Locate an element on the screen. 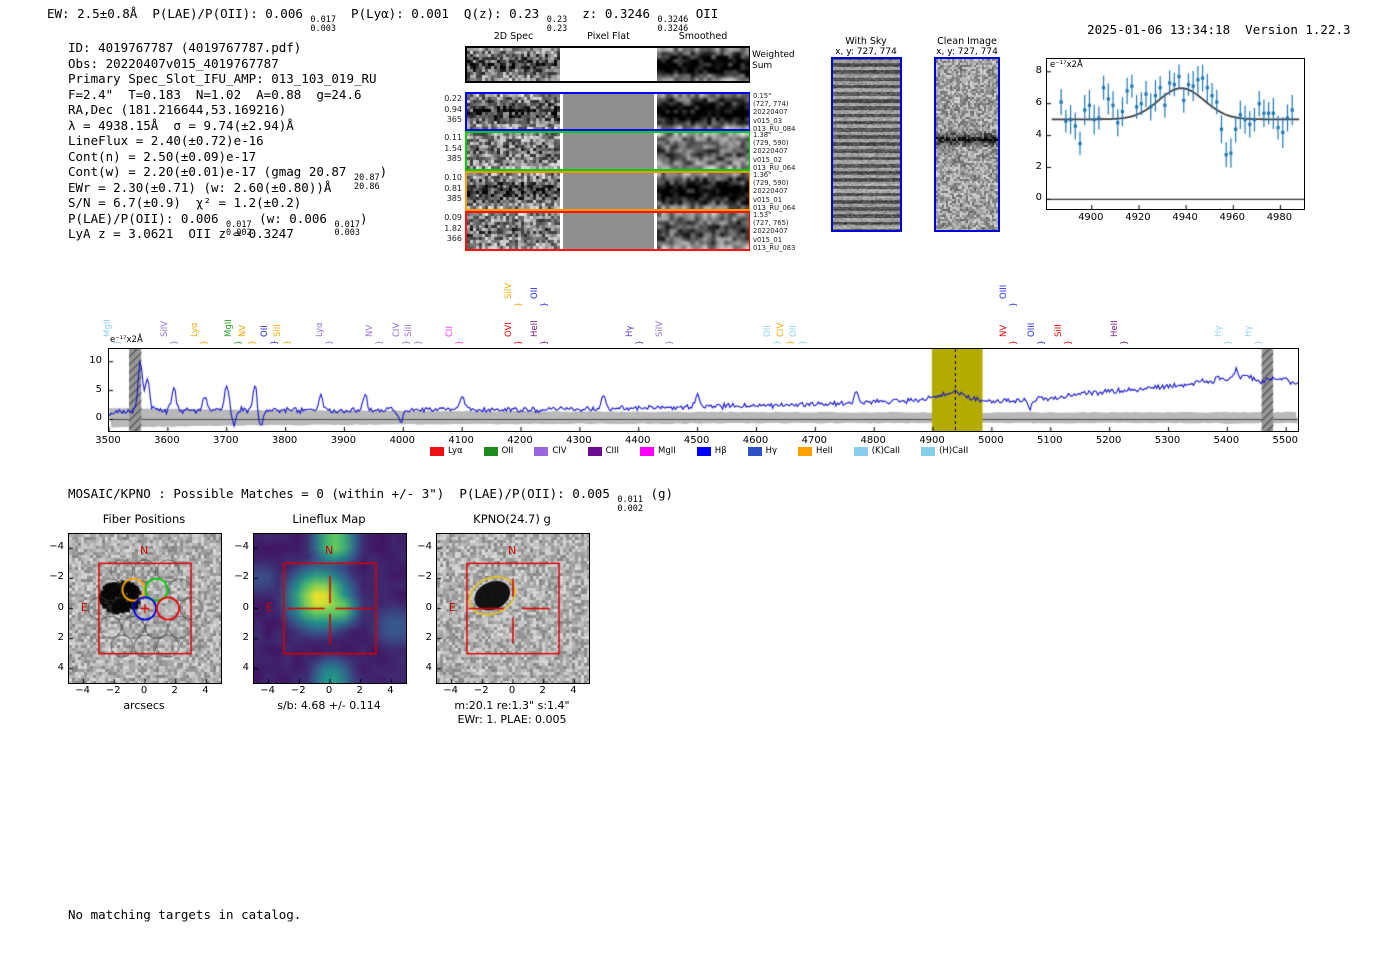  main-xtick: 4900 is located at coordinates (932, 440).